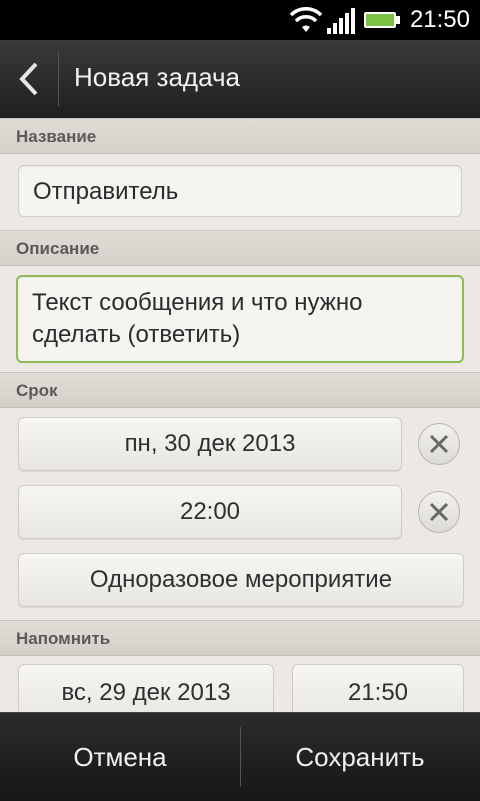 The height and width of the screenshot is (801, 480). Describe the element at coordinates (306, 19) in the screenshot. I see `wifi-icon` at that location.